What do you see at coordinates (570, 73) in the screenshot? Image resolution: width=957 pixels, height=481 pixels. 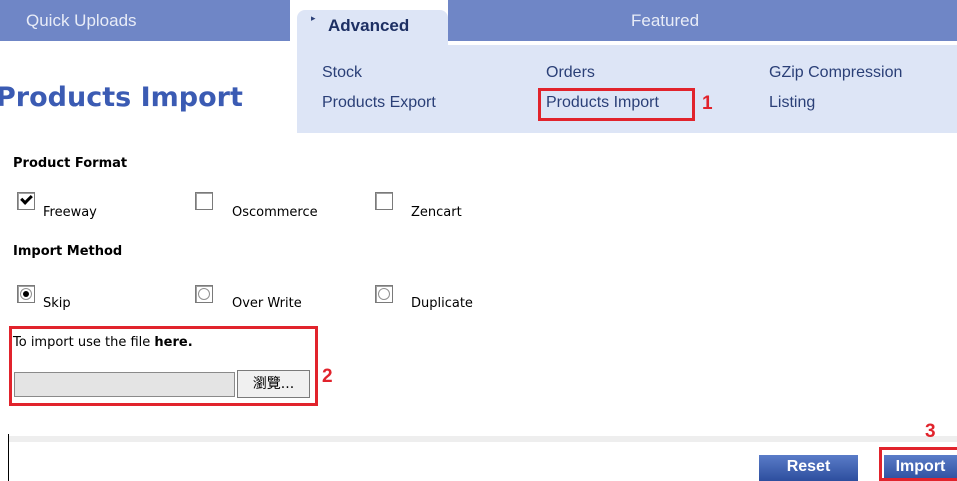 I see `menu-link-orders: Orders` at bounding box center [570, 73].